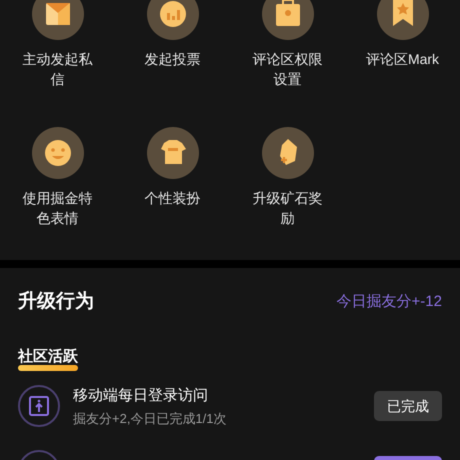 The width and height of the screenshot is (460, 460). Describe the element at coordinates (389, 302) in the screenshot. I see `today-score: 今日掘友分+-12` at that location.